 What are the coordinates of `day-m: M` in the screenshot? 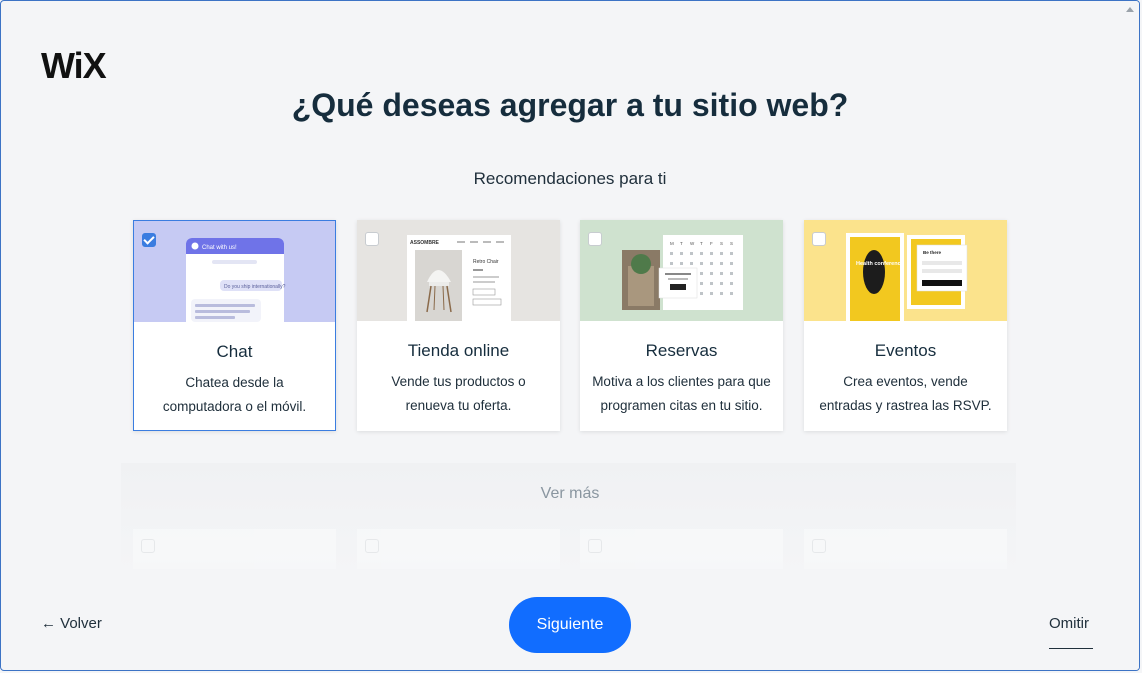 It's located at (672, 243).